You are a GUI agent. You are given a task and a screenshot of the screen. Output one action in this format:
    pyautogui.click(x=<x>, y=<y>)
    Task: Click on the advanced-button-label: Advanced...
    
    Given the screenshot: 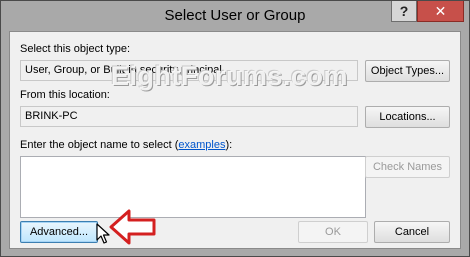 What is the action you would take?
    pyautogui.click(x=59, y=232)
    